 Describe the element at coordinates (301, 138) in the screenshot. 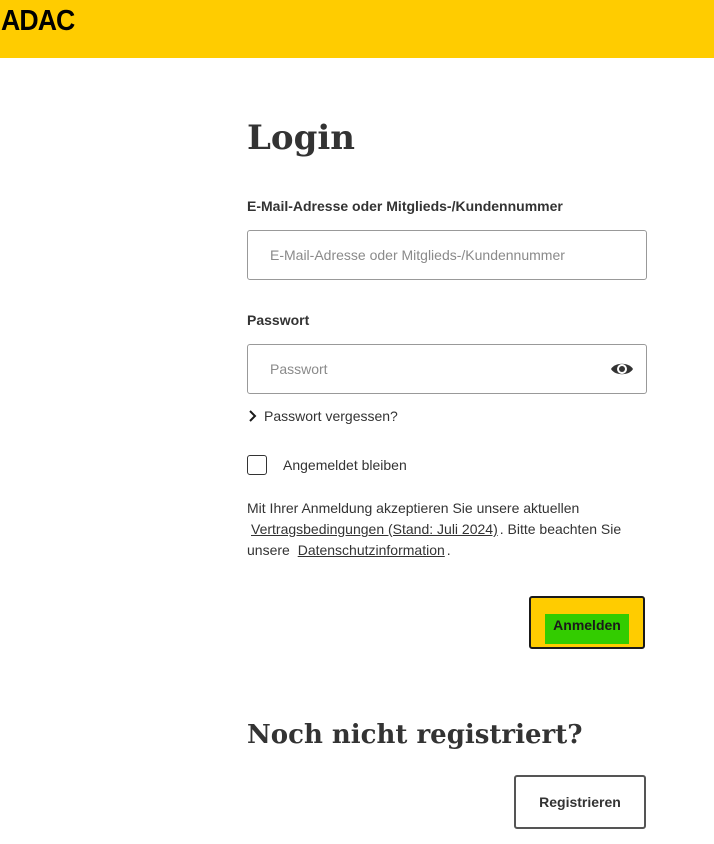

I see `page-title: Login` at that location.